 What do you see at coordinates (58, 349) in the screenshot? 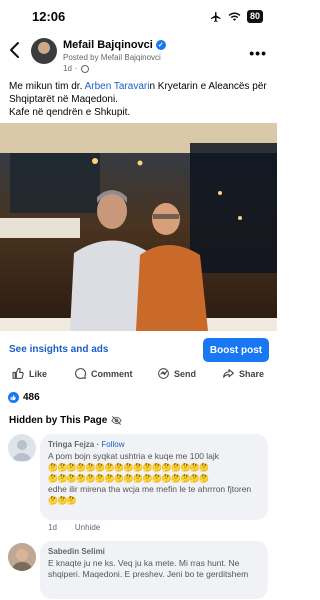
I see `see-insights-link: See insights and ads` at bounding box center [58, 349].